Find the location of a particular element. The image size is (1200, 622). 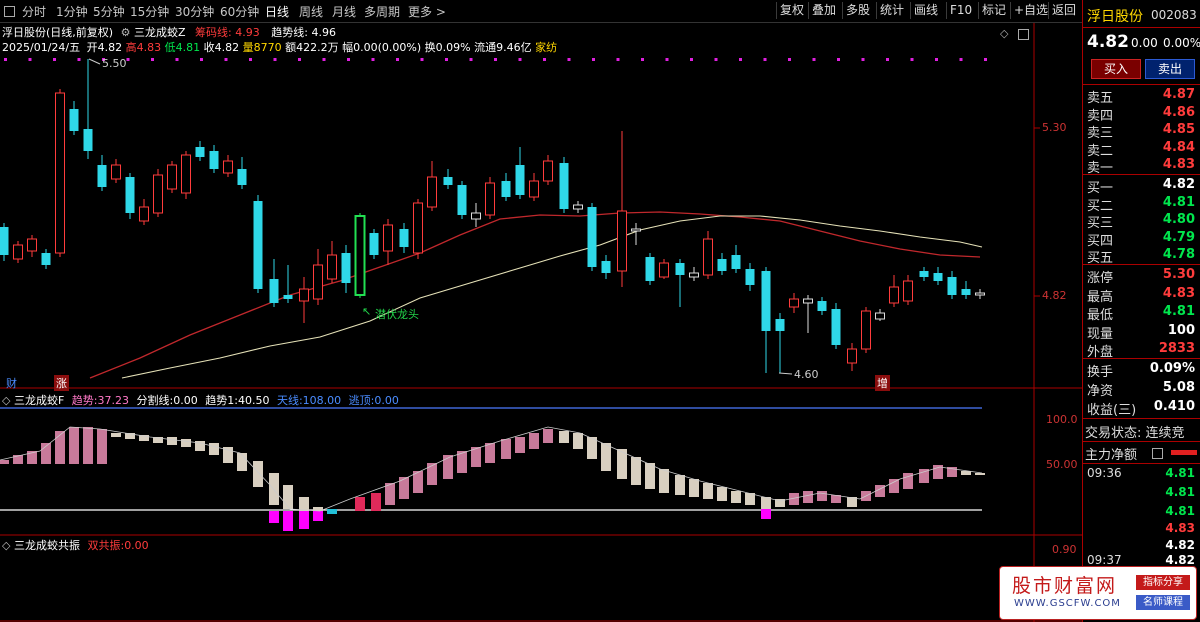

bid-row: 买一 4.82 is located at coordinates (1142, 186).